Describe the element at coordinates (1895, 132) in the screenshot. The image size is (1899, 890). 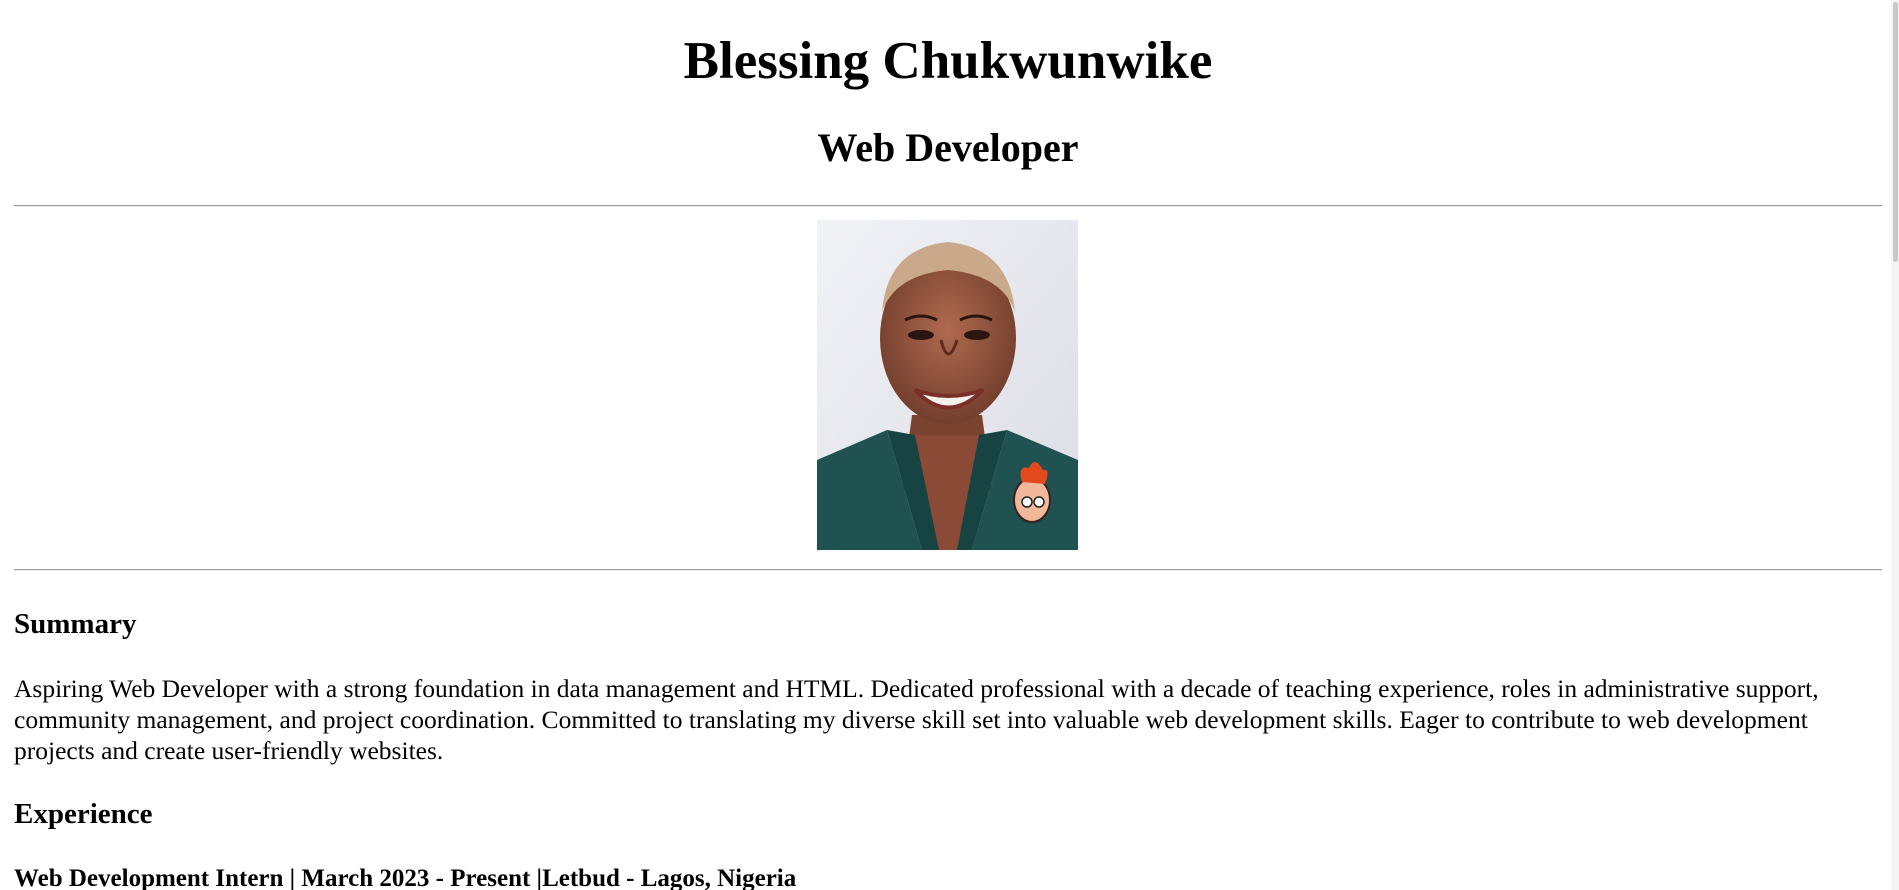
I see `scrollbar-thumb` at that location.